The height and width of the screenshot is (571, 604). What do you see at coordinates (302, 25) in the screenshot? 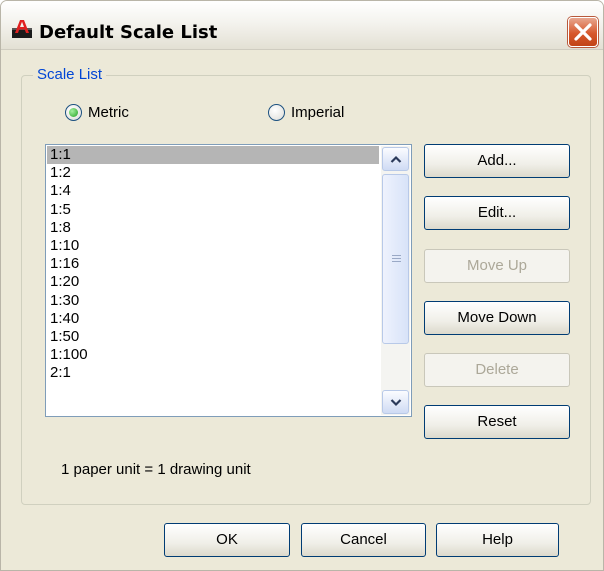
I see `title-bar: Default Scale List` at bounding box center [302, 25].